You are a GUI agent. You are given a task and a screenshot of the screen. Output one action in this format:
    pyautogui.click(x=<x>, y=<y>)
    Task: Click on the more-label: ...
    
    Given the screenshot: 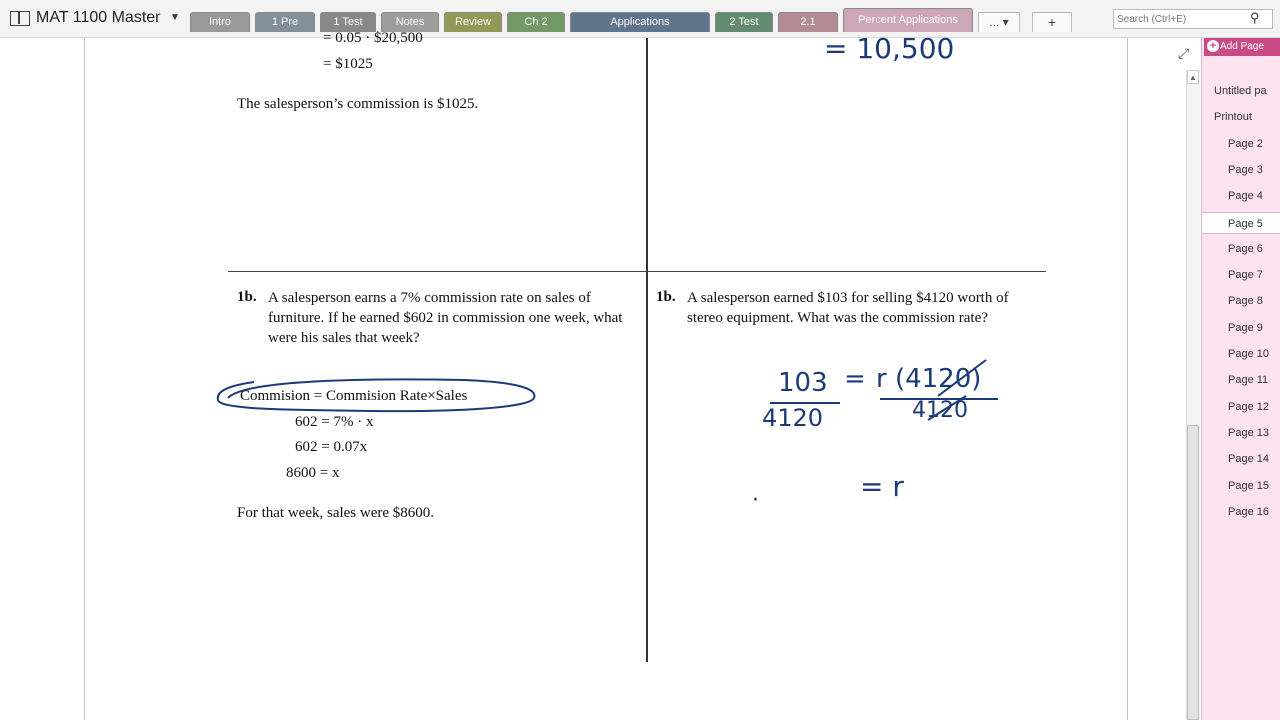 What is the action you would take?
    pyautogui.click(x=994, y=22)
    